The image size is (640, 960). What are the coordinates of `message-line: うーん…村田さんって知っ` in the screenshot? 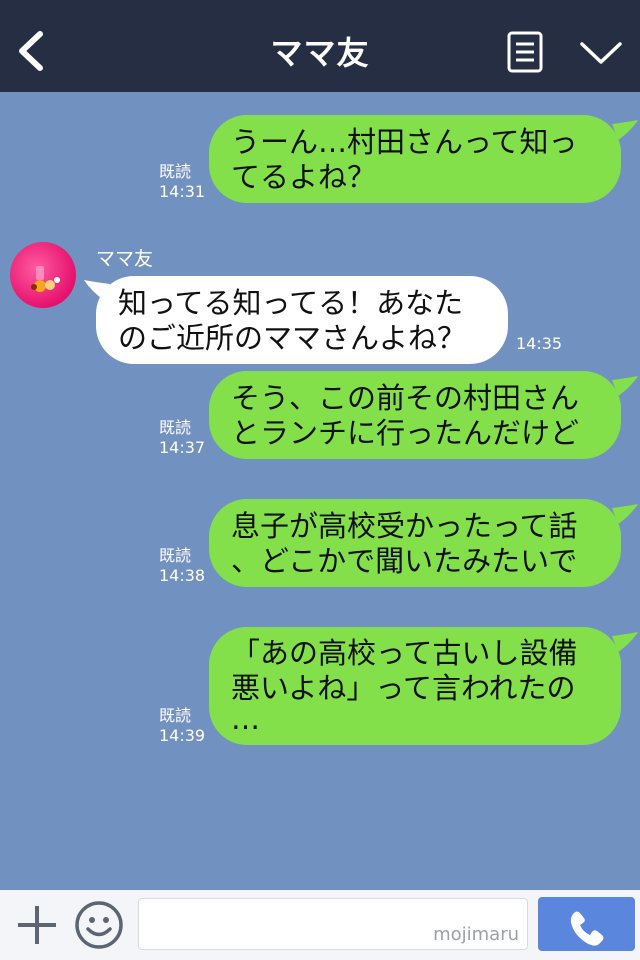 It's located at (404, 142).